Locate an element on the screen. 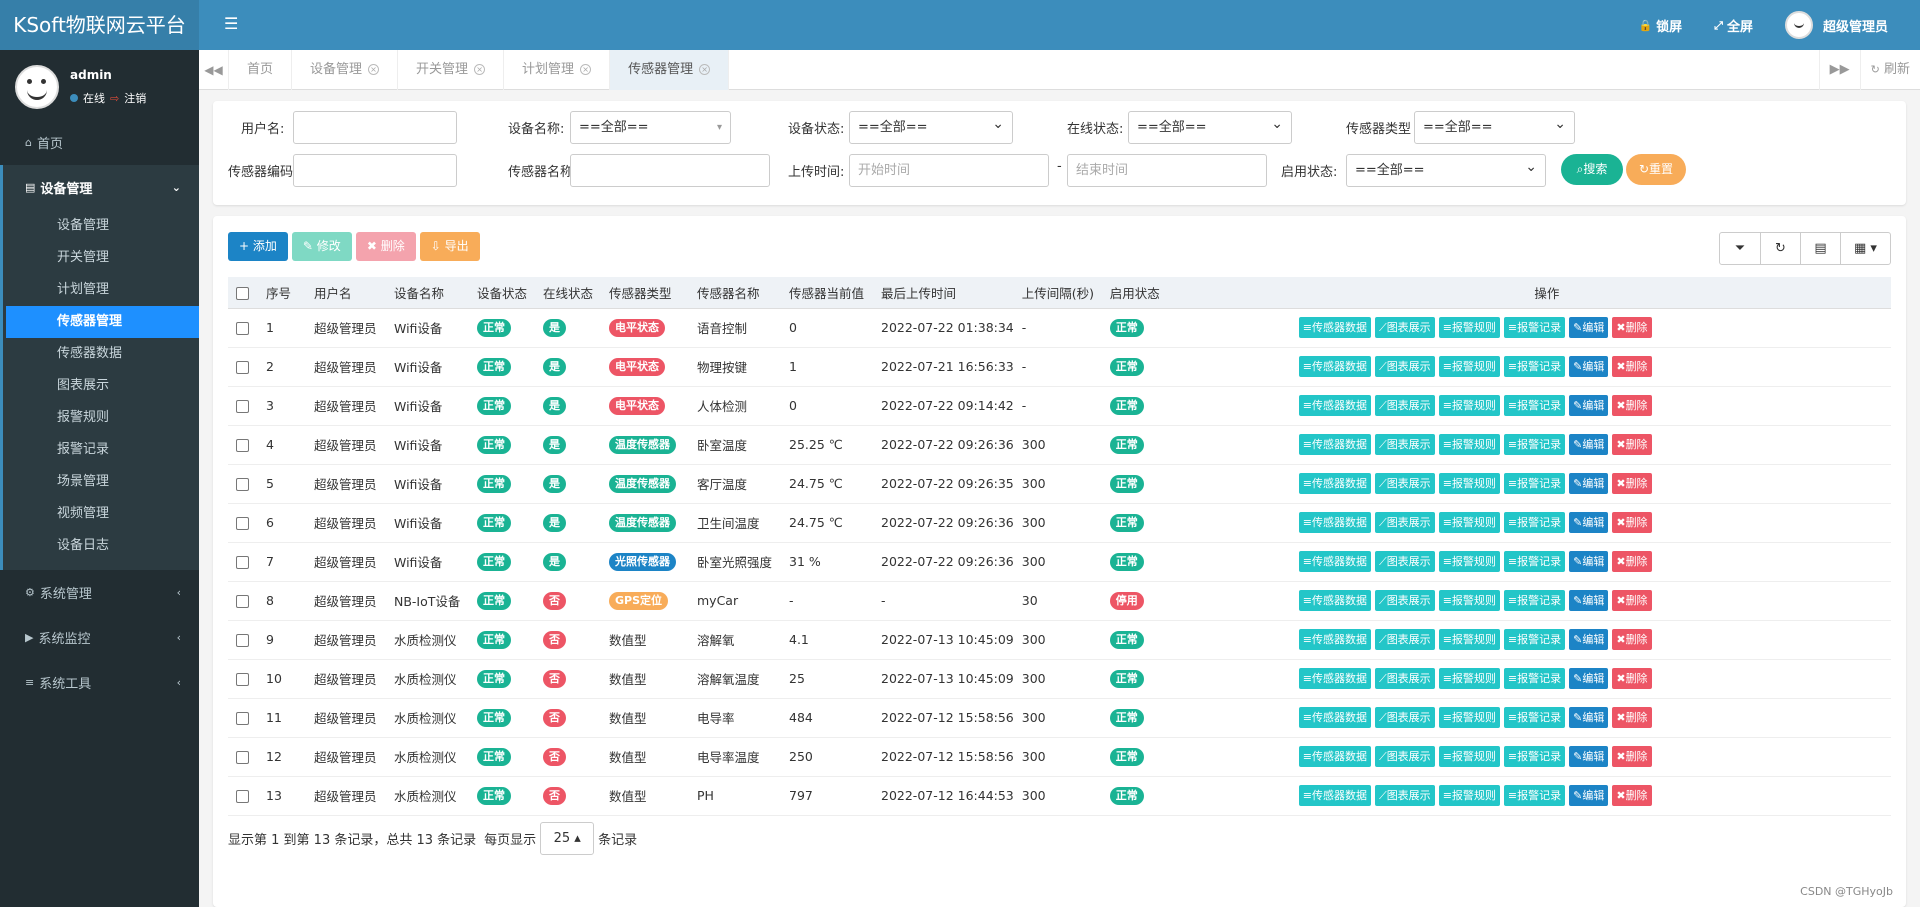 Image resolution: width=1920 pixels, height=907 pixels. add-button: + 添加 is located at coordinates (258, 246).